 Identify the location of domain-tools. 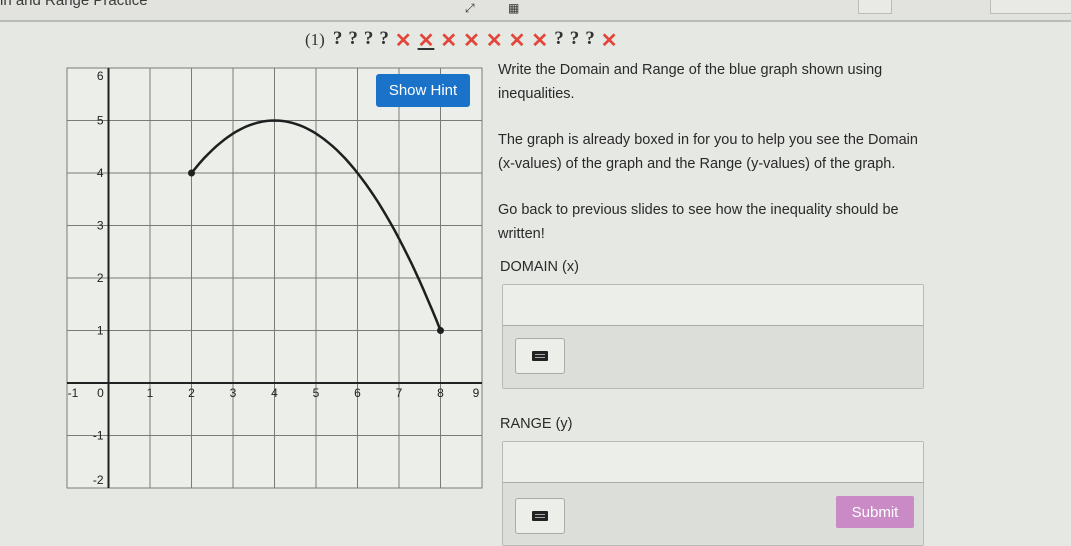
(713, 357).